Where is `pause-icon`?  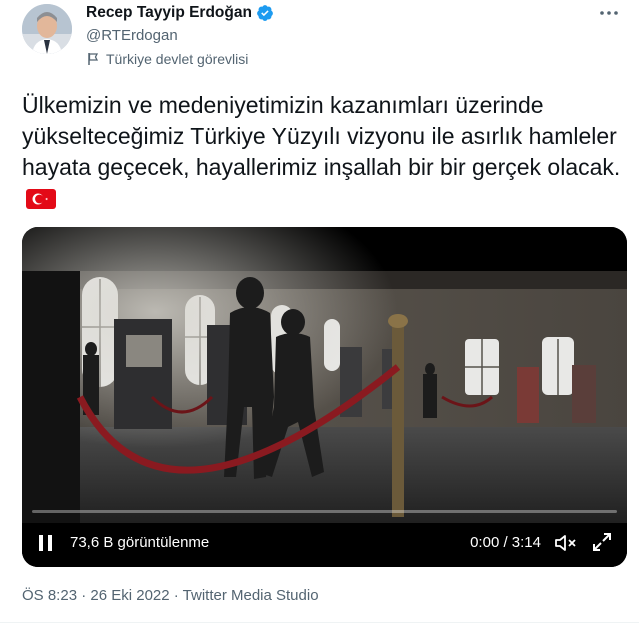 pause-icon is located at coordinates (45, 543).